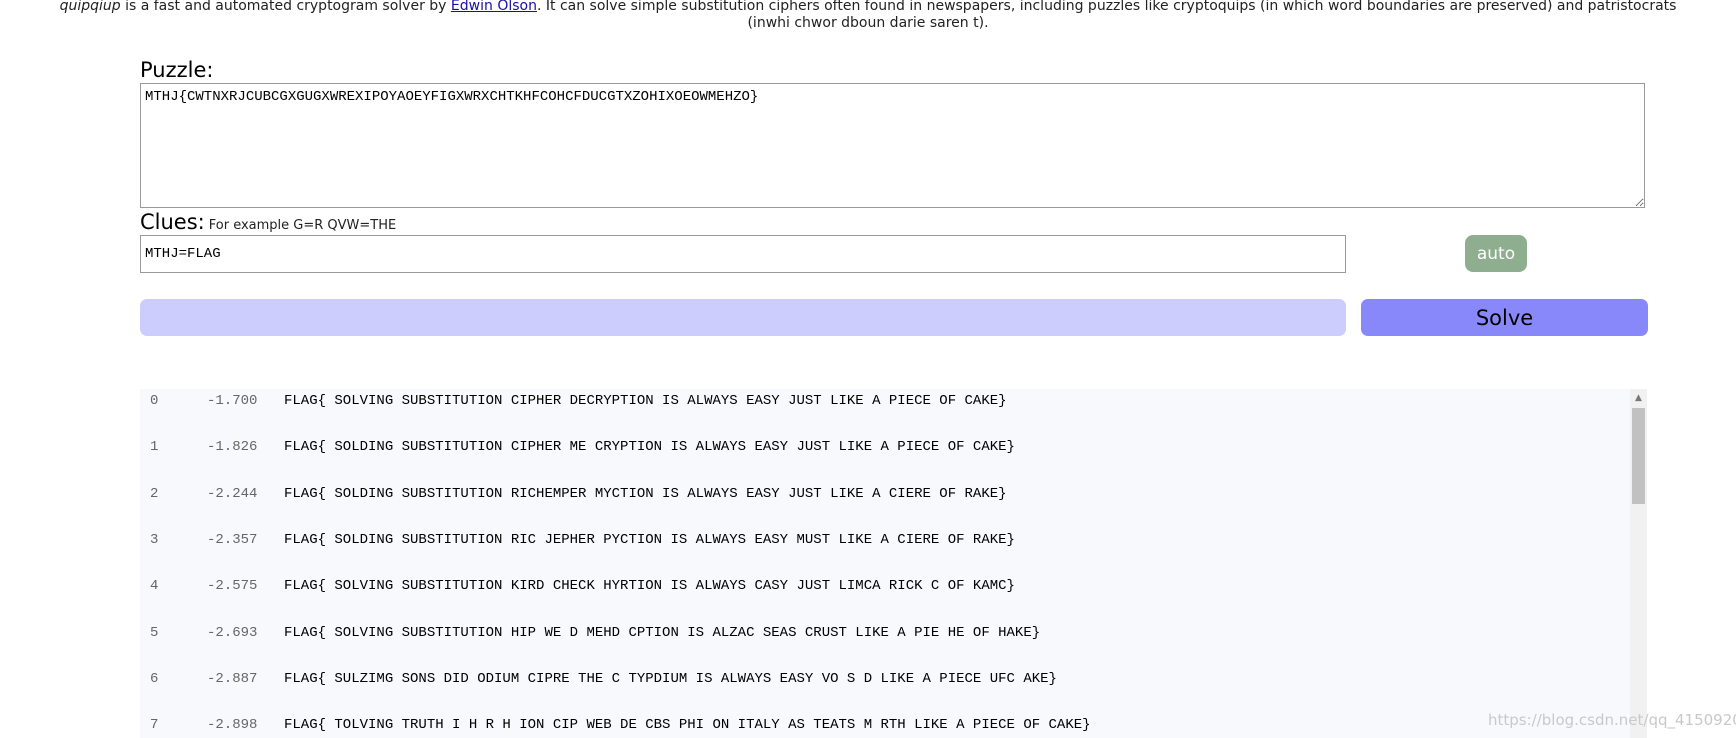  Describe the element at coordinates (154, 678) in the screenshot. I see `result-idx: 6` at that location.